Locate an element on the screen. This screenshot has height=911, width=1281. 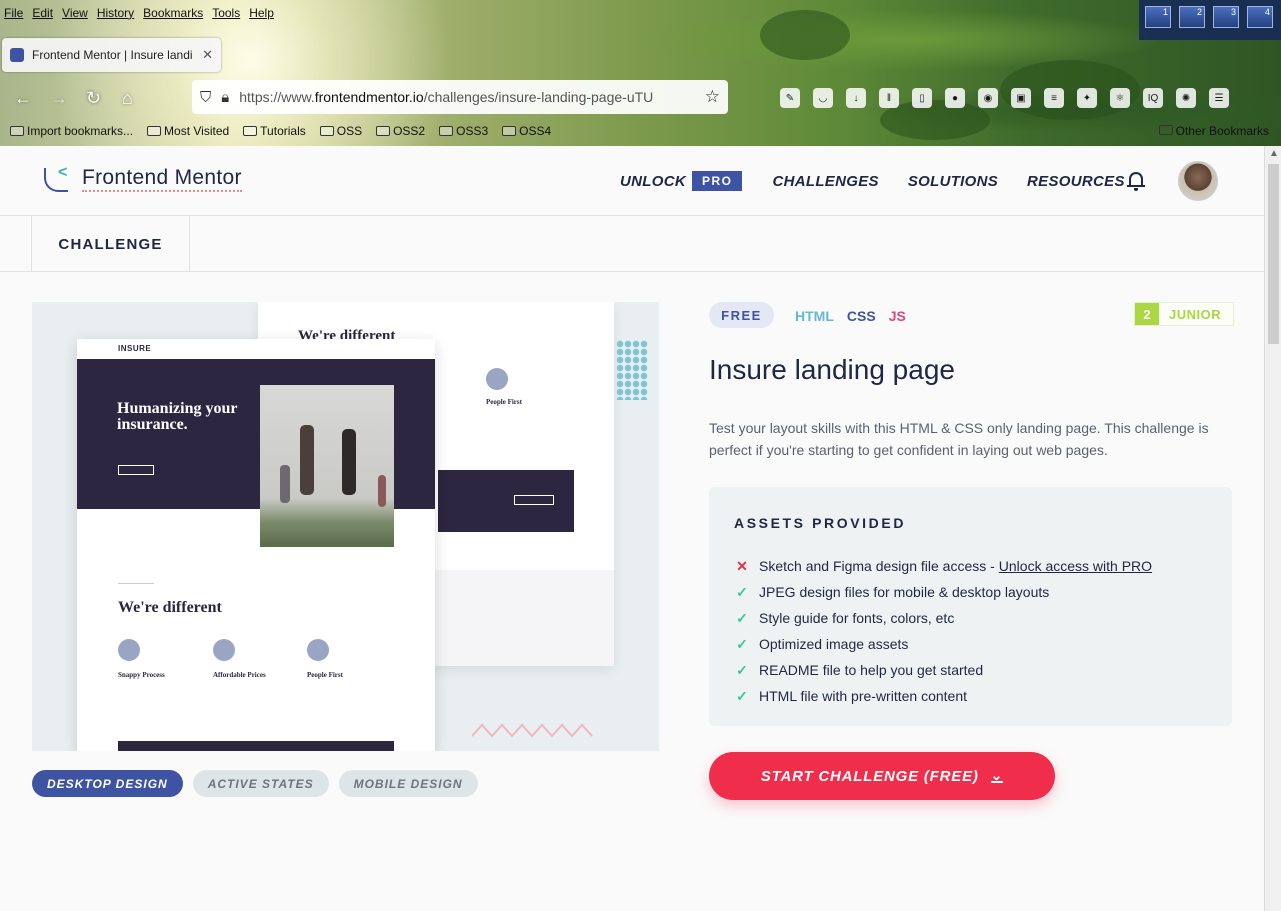
start-challenge-button: START CHALLENGE (FREE) ⌄ is located at coordinates (882, 776).